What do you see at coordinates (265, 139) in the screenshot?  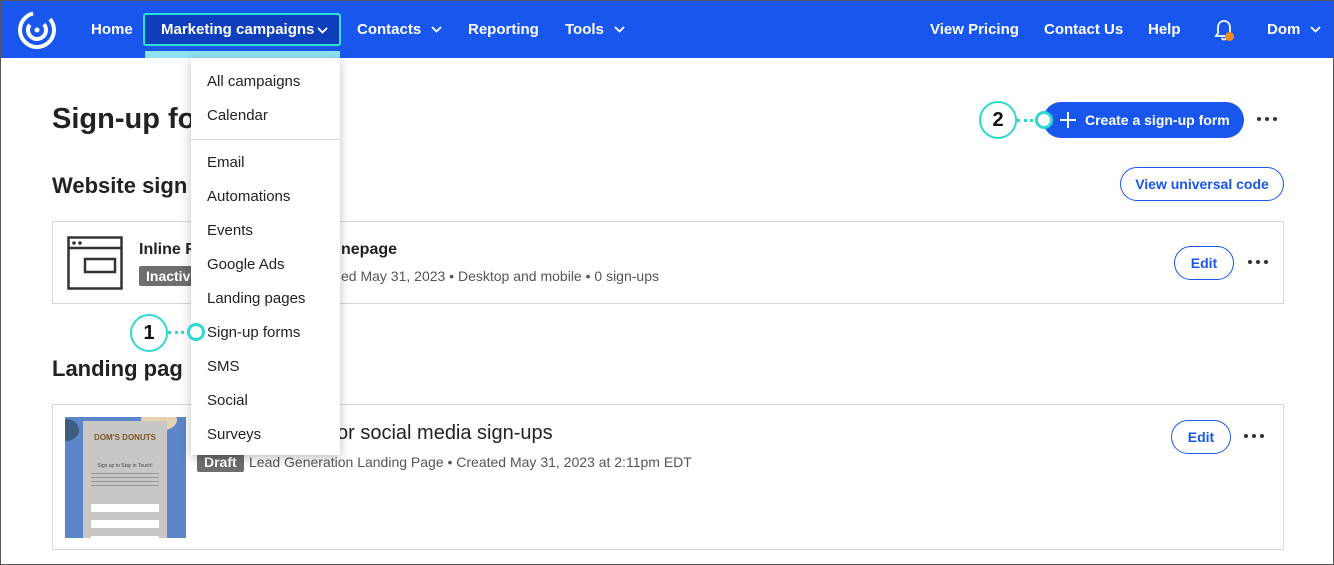 I see `menu-divider` at bounding box center [265, 139].